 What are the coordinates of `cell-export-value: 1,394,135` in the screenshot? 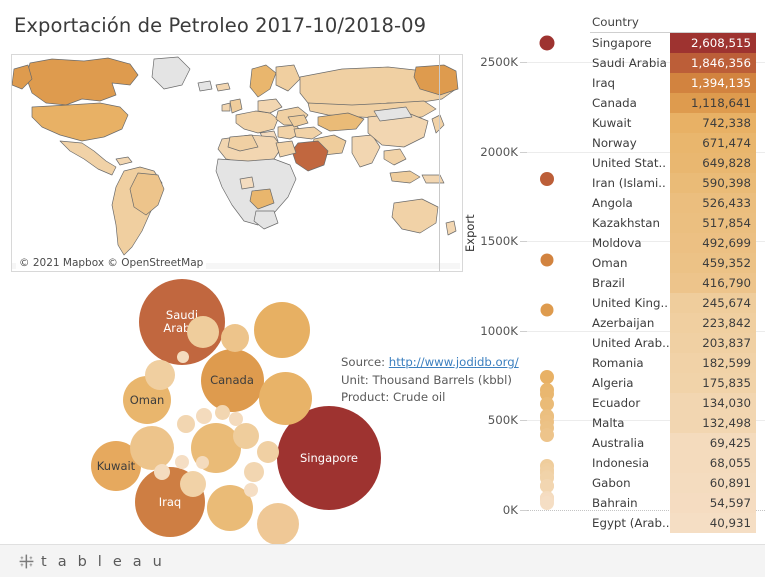 It's located at (713, 83).